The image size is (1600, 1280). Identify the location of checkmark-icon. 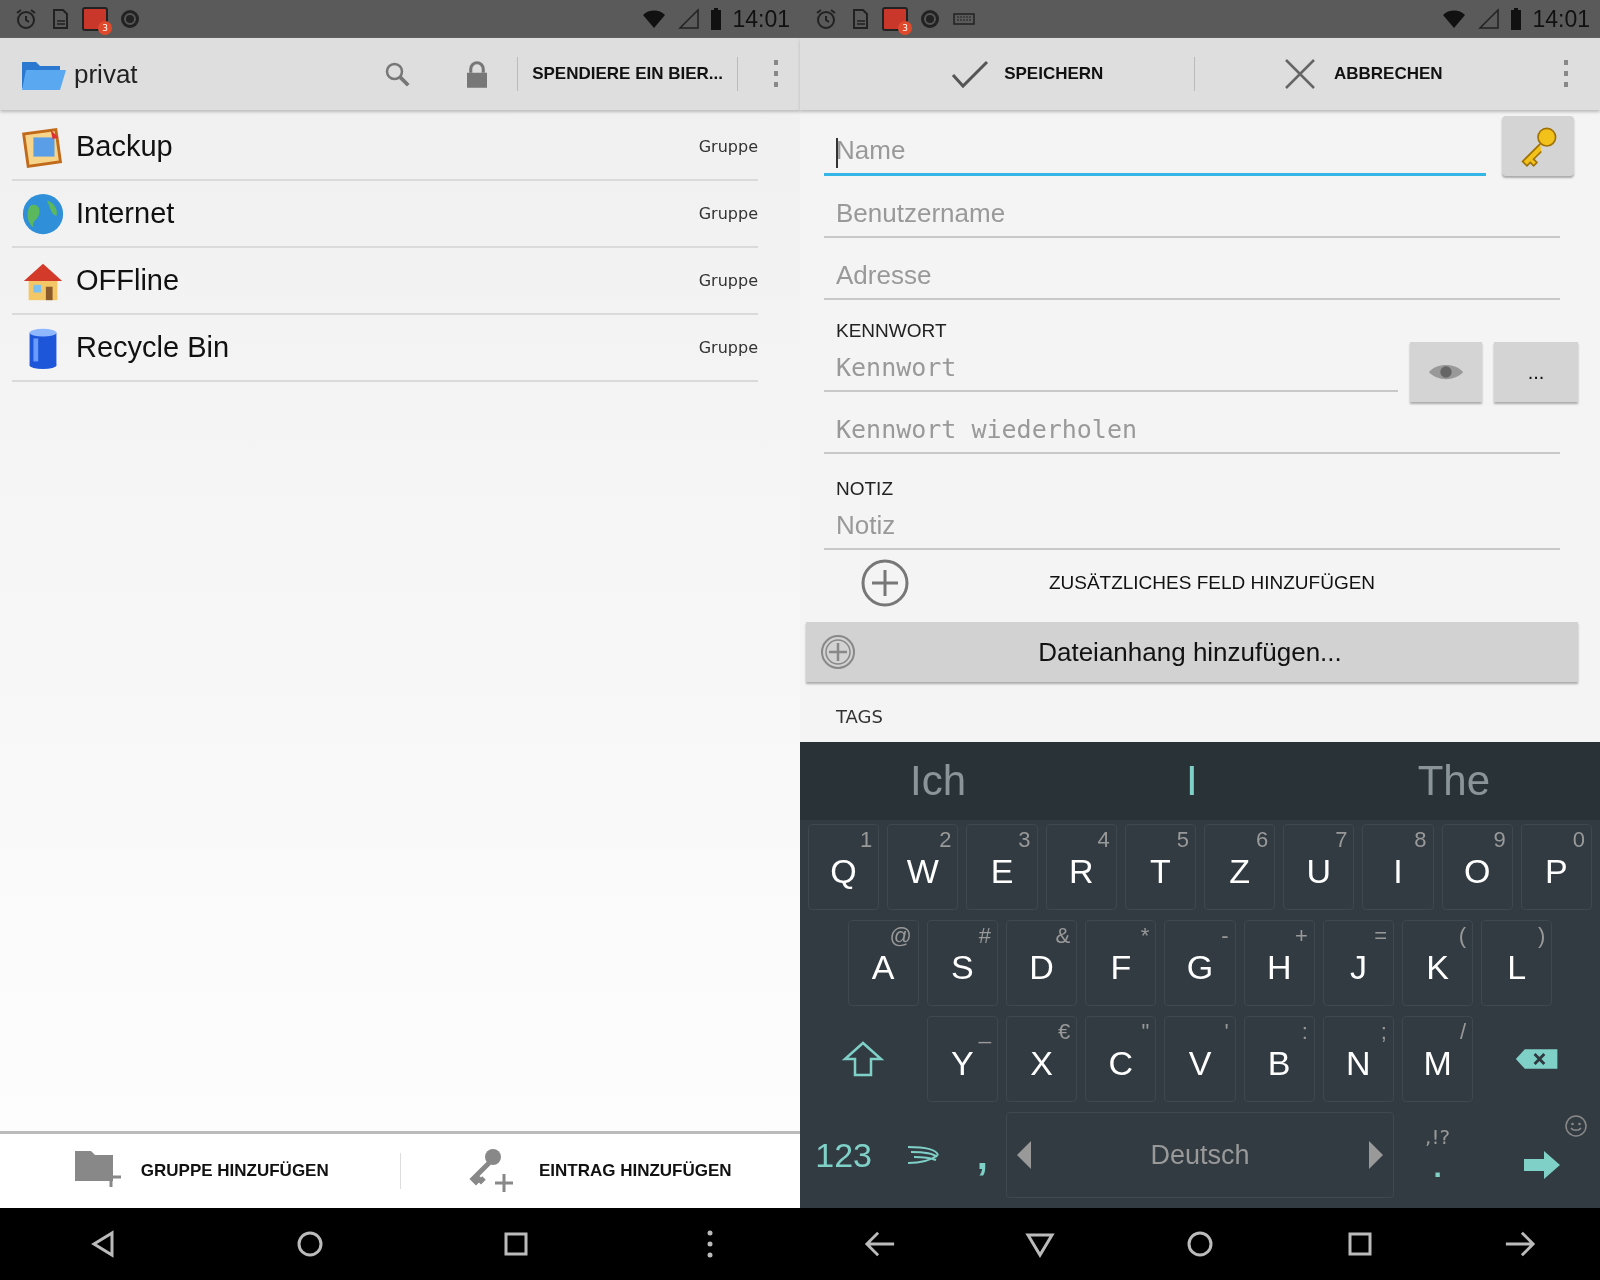
(970, 74).